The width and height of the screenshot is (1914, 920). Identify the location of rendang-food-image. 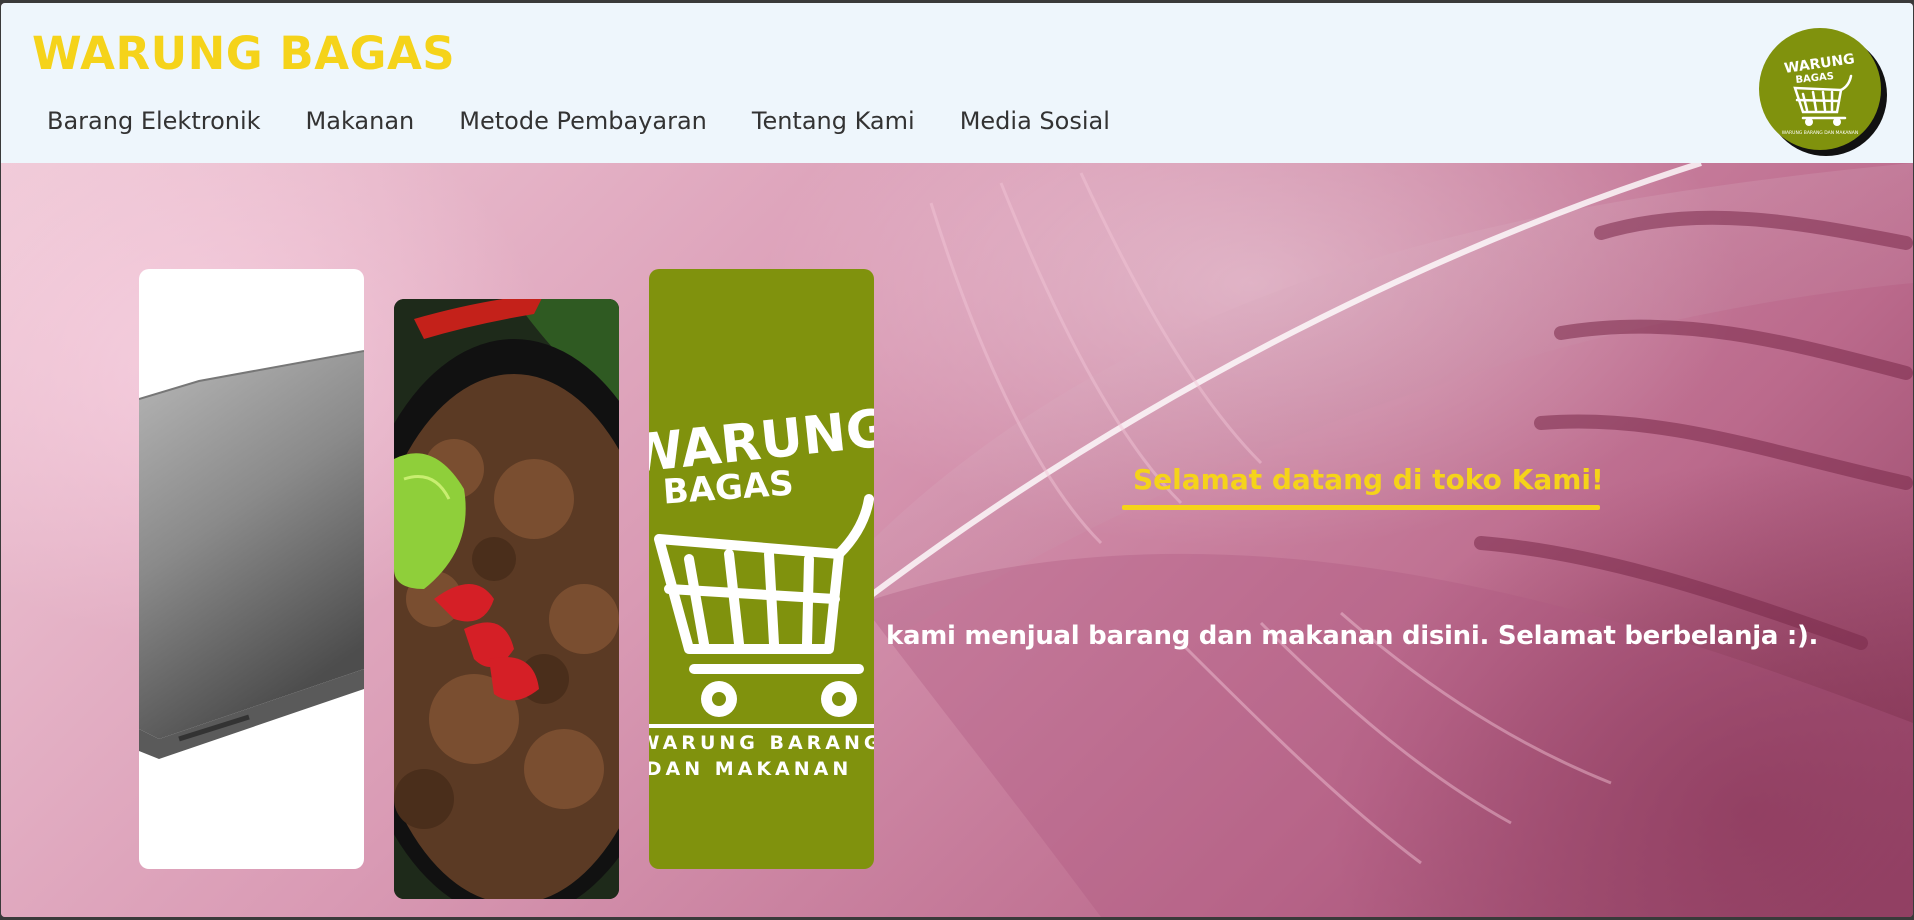
(506, 599).